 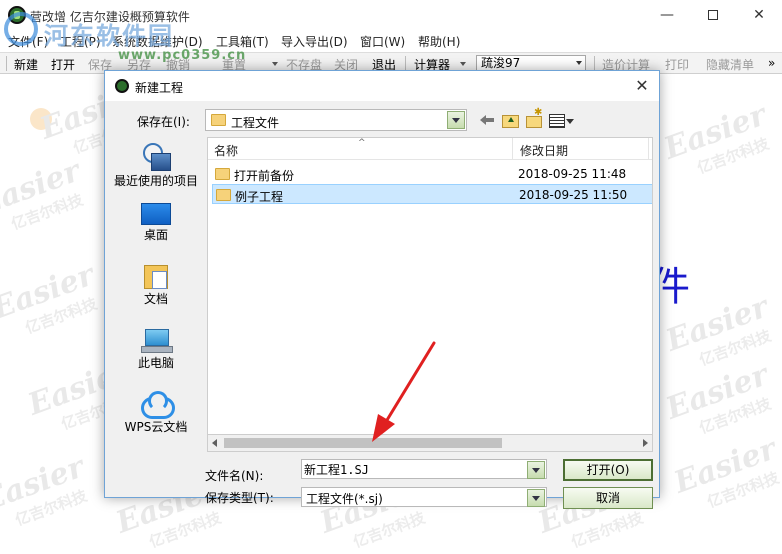 I want to click on new-button: 新建, so click(x=26, y=64).